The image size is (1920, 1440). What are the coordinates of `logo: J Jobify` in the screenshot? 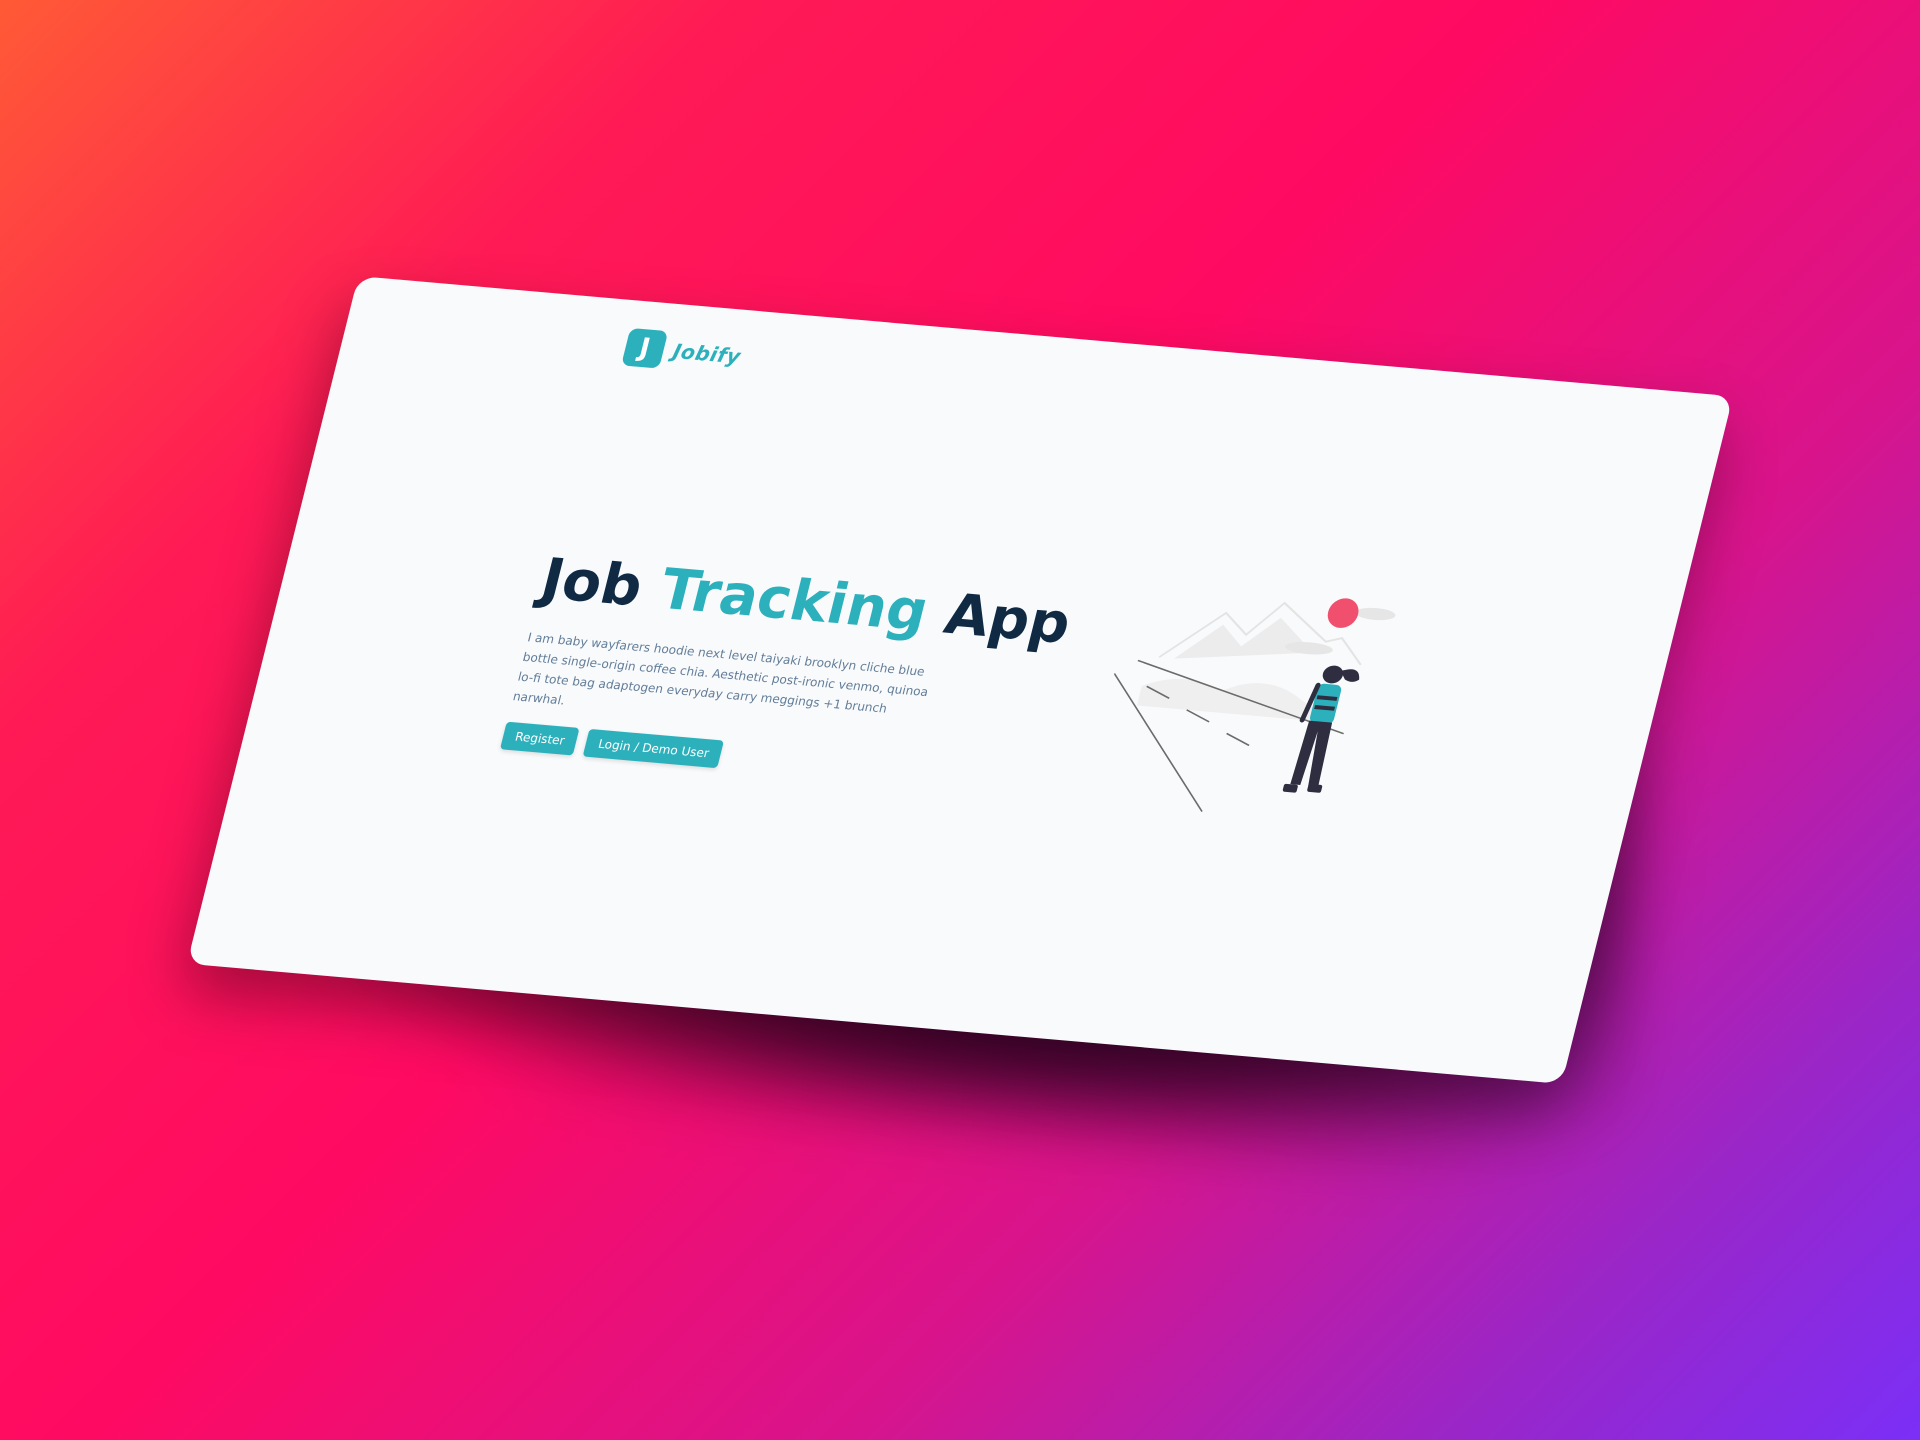 It's located at (683, 351).